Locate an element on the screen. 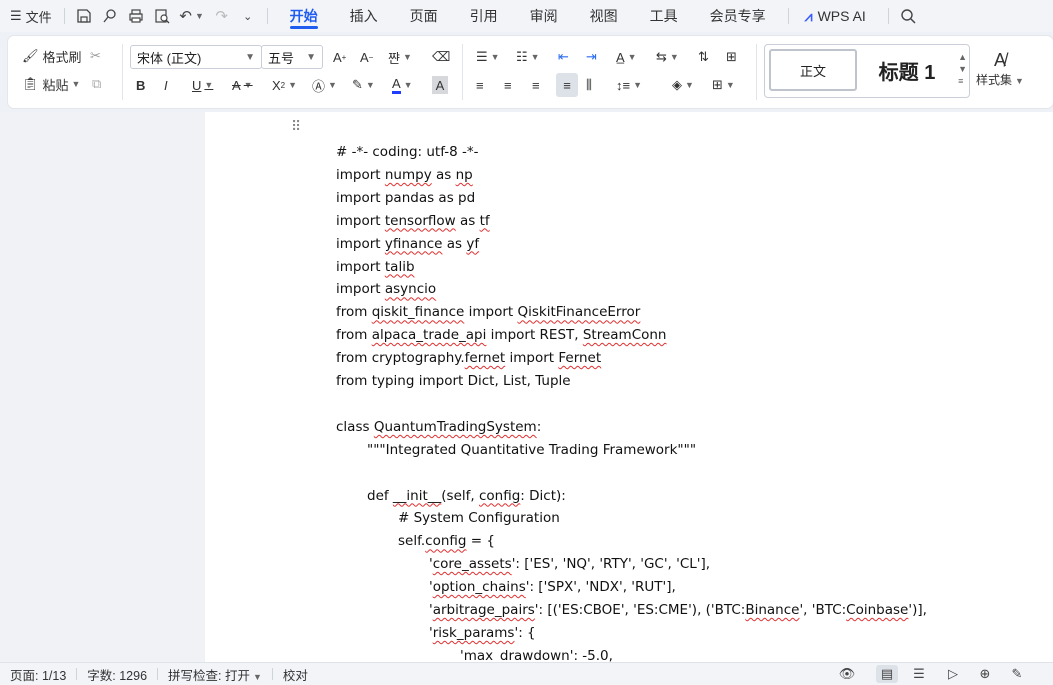 Image resolution: width=1053 pixels, height=685 pixels. increase-indent-icon: ⇥ is located at coordinates (591, 57).